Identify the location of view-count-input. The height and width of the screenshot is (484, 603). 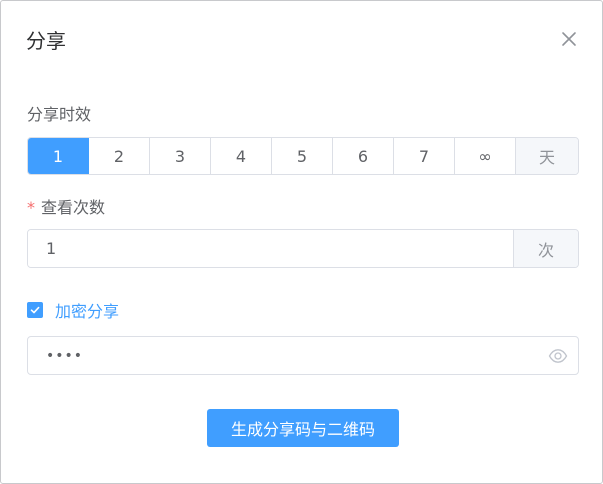
(270, 248).